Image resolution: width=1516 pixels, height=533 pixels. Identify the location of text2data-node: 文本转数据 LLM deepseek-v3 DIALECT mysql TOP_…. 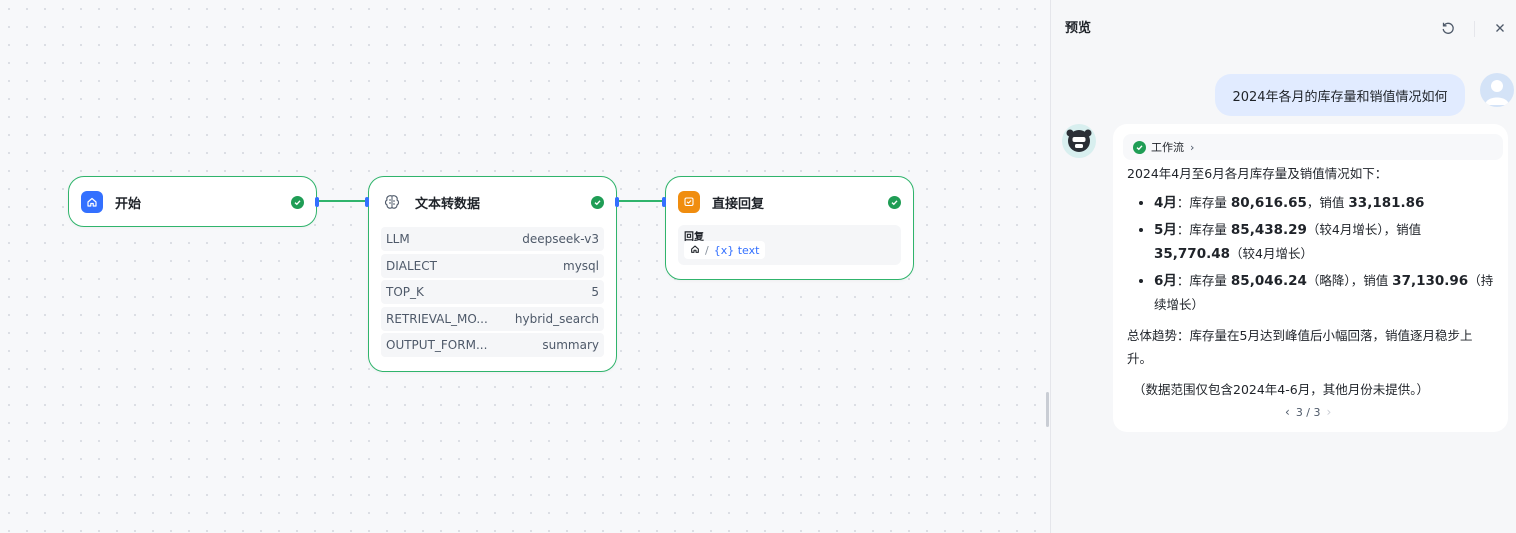
(492, 274).